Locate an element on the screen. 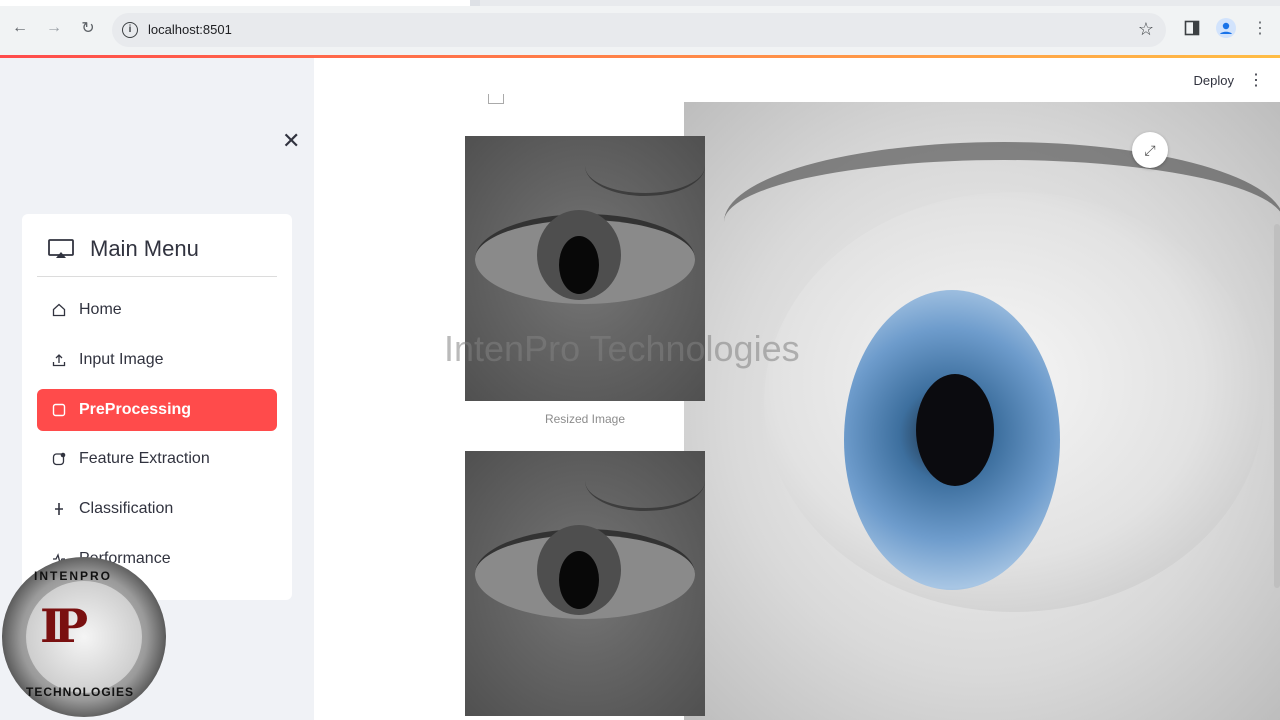 The image size is (1280, 720). watermark-text: IntenPro Technologies is located at coordinates (622, 348).